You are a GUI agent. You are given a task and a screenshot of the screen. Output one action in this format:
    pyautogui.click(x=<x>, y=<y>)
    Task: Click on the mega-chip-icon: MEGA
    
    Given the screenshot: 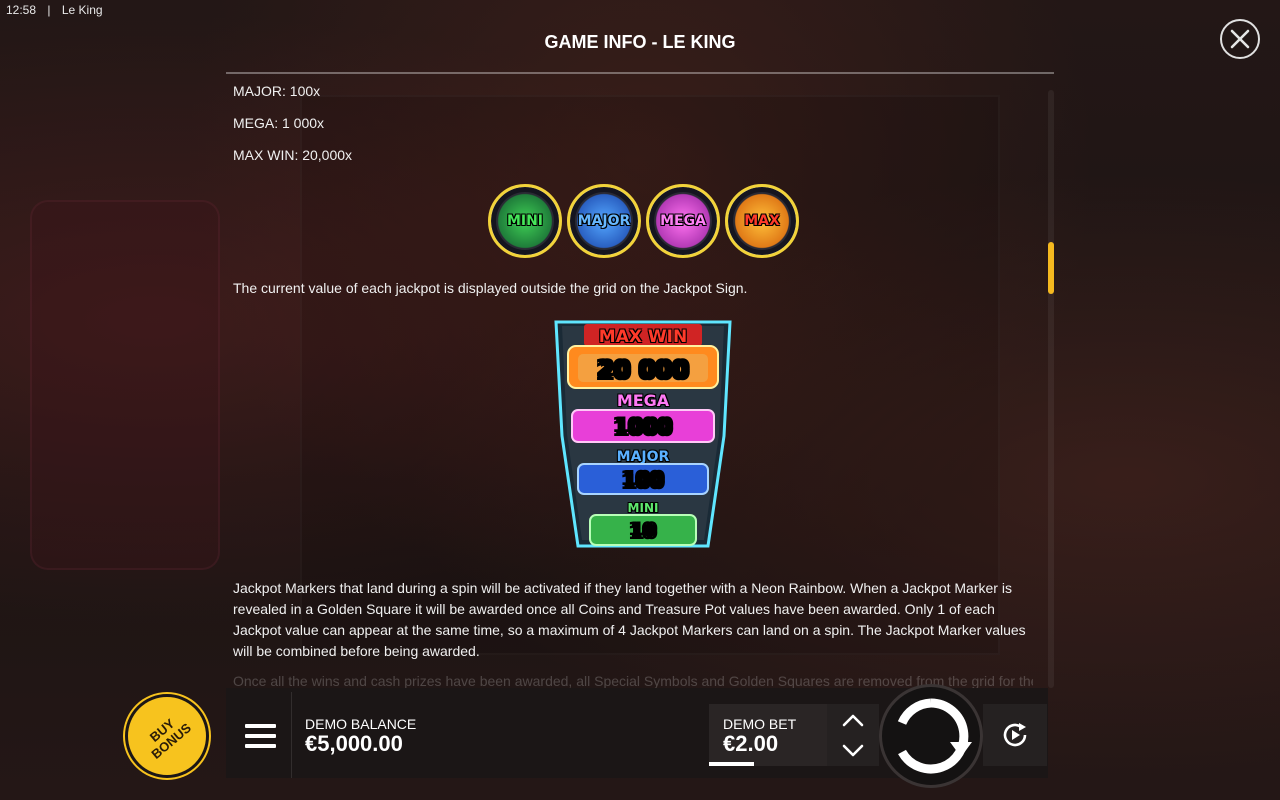 What is the action you would take?
    pyautogui.click(x=683, y=221)
    